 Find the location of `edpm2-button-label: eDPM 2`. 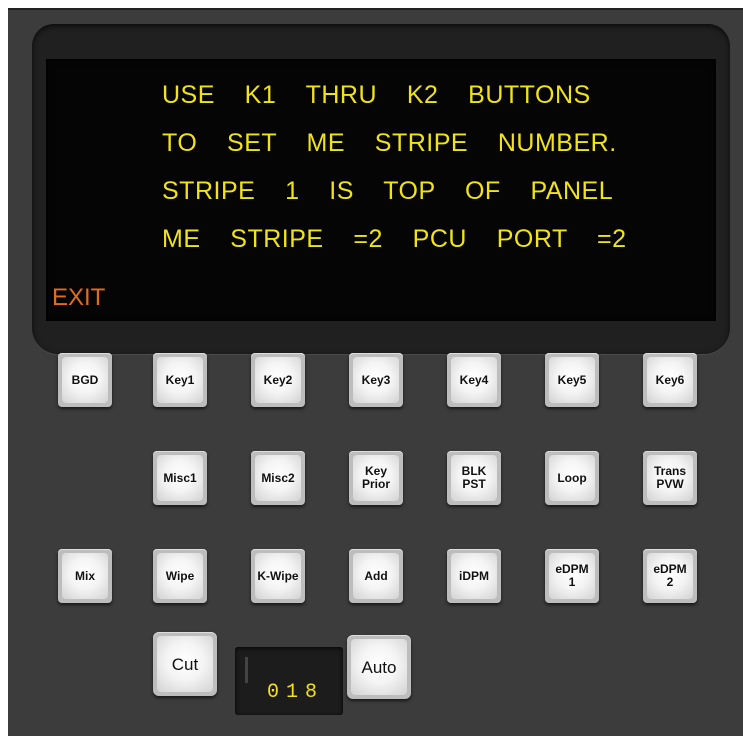

edpm2-button-label: eDPM 2 is located at coordinates (670, 576).